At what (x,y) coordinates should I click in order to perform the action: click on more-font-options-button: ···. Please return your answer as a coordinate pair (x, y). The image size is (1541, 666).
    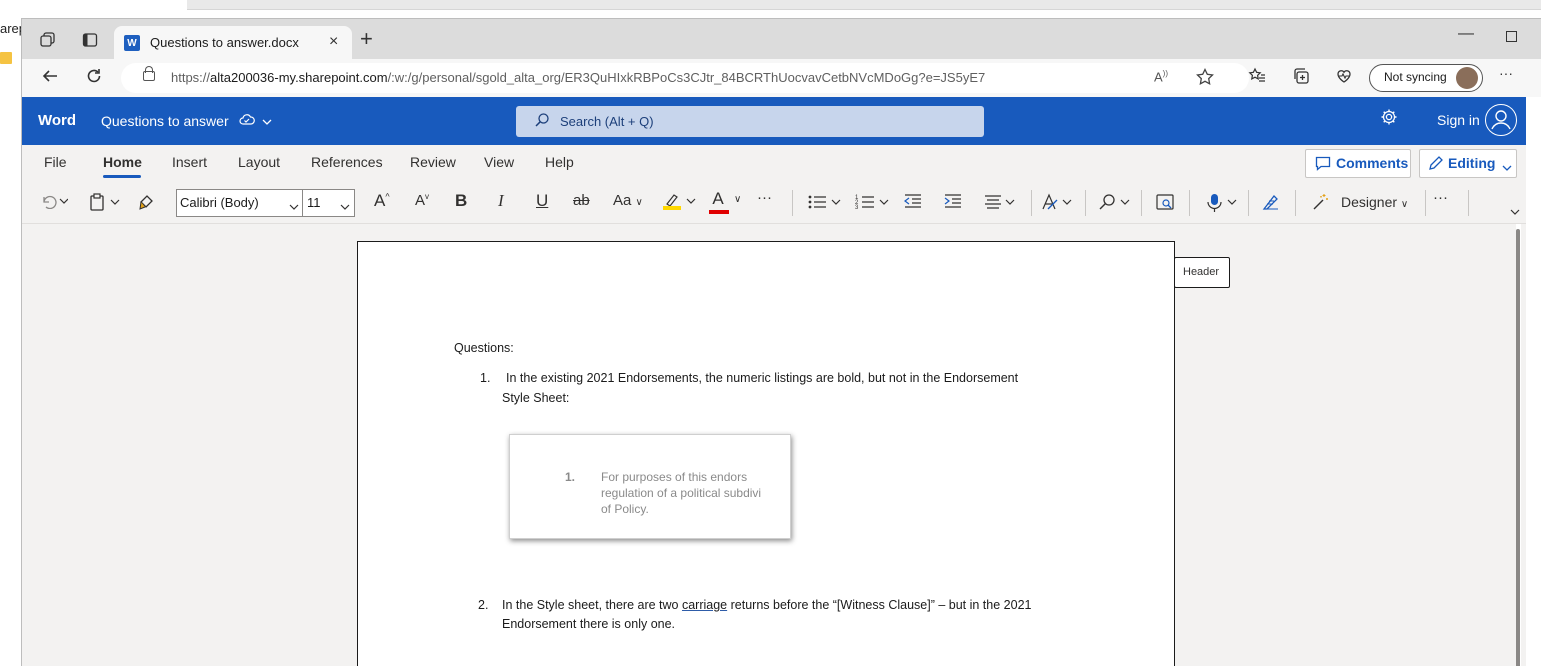
    Looking at the image, I should click on (764, 197).